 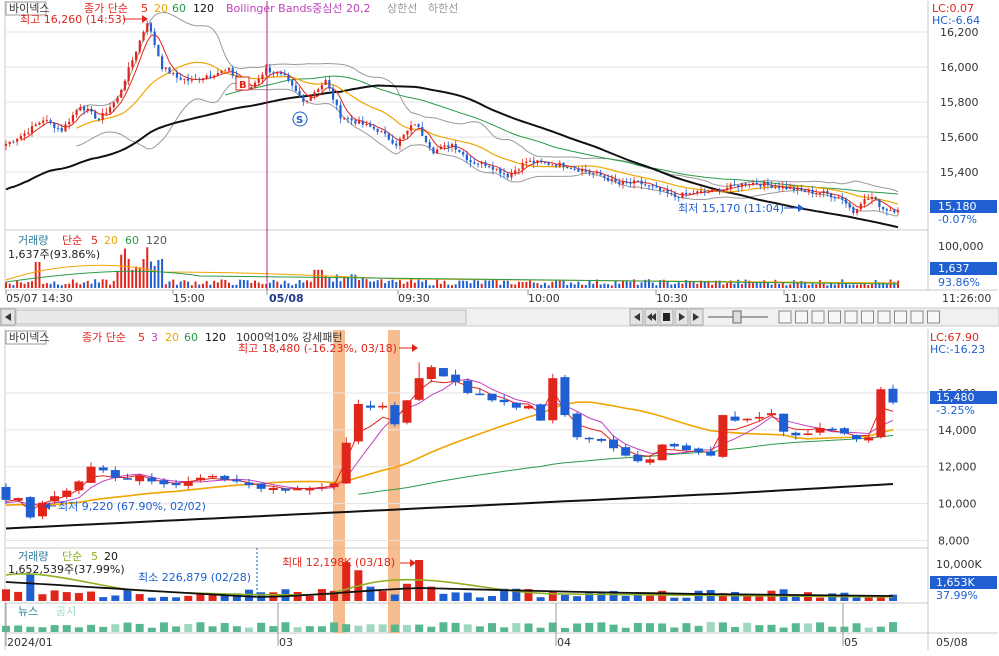 What do you see at coordinates (800, 298) in the screenshot?
I see `top-time-label: 11:00` at bounding box center [800, 298].